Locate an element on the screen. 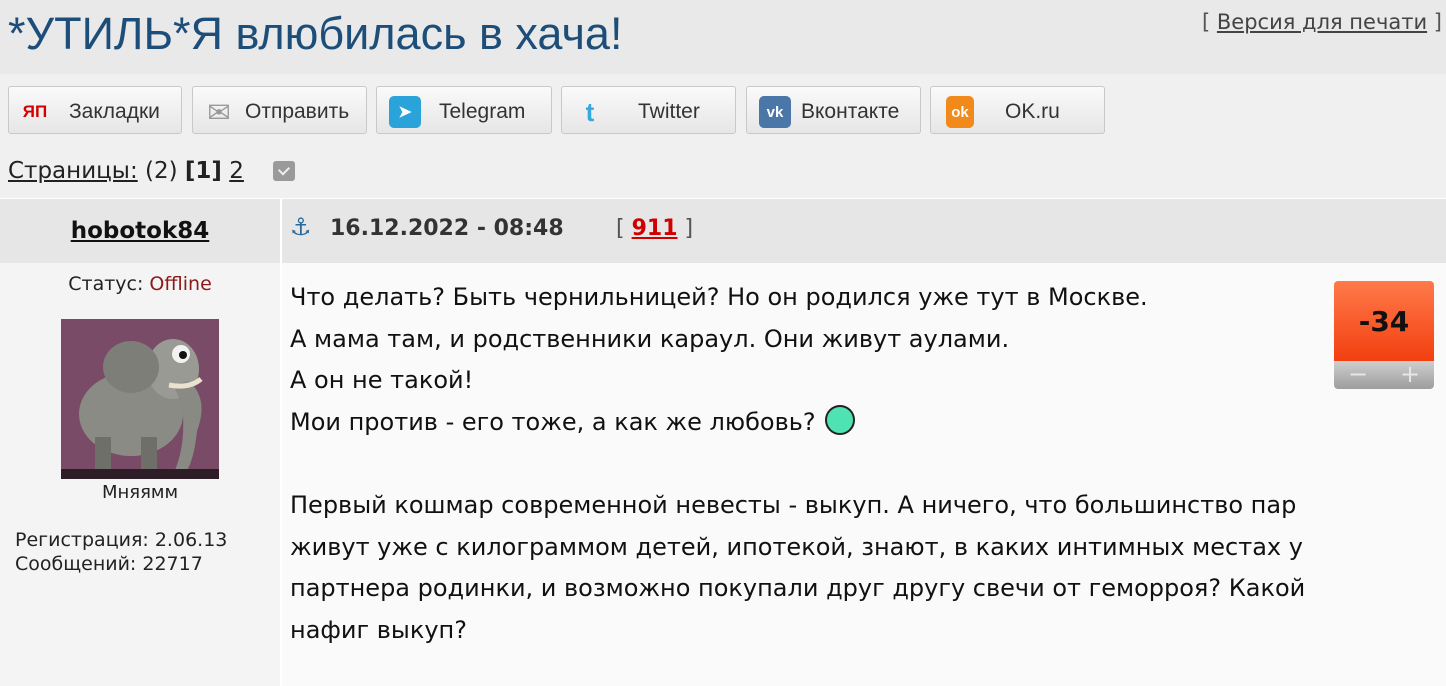  rating-minus-button: − is located at coordinates (1358, 374).